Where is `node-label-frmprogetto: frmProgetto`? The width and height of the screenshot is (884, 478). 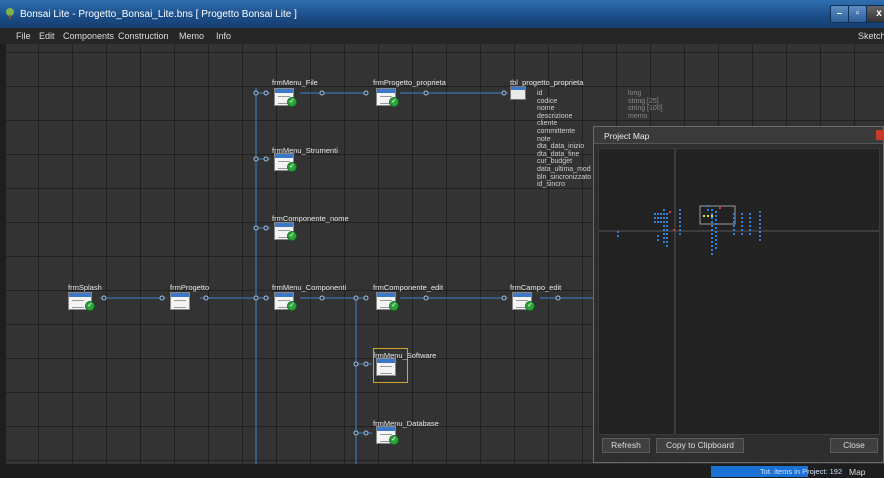 node-label-frmprogetto: frmProgetto is located at coordinates (190, 287).